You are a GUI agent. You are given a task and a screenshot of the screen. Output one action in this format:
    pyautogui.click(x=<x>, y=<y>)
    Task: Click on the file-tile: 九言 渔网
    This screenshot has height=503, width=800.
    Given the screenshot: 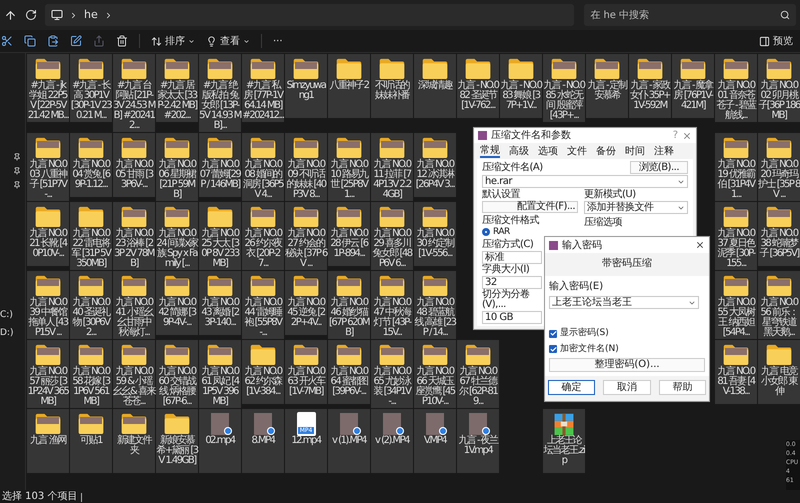 What is the action you would take?
    pyautogui.click(x=48, y=441)
    